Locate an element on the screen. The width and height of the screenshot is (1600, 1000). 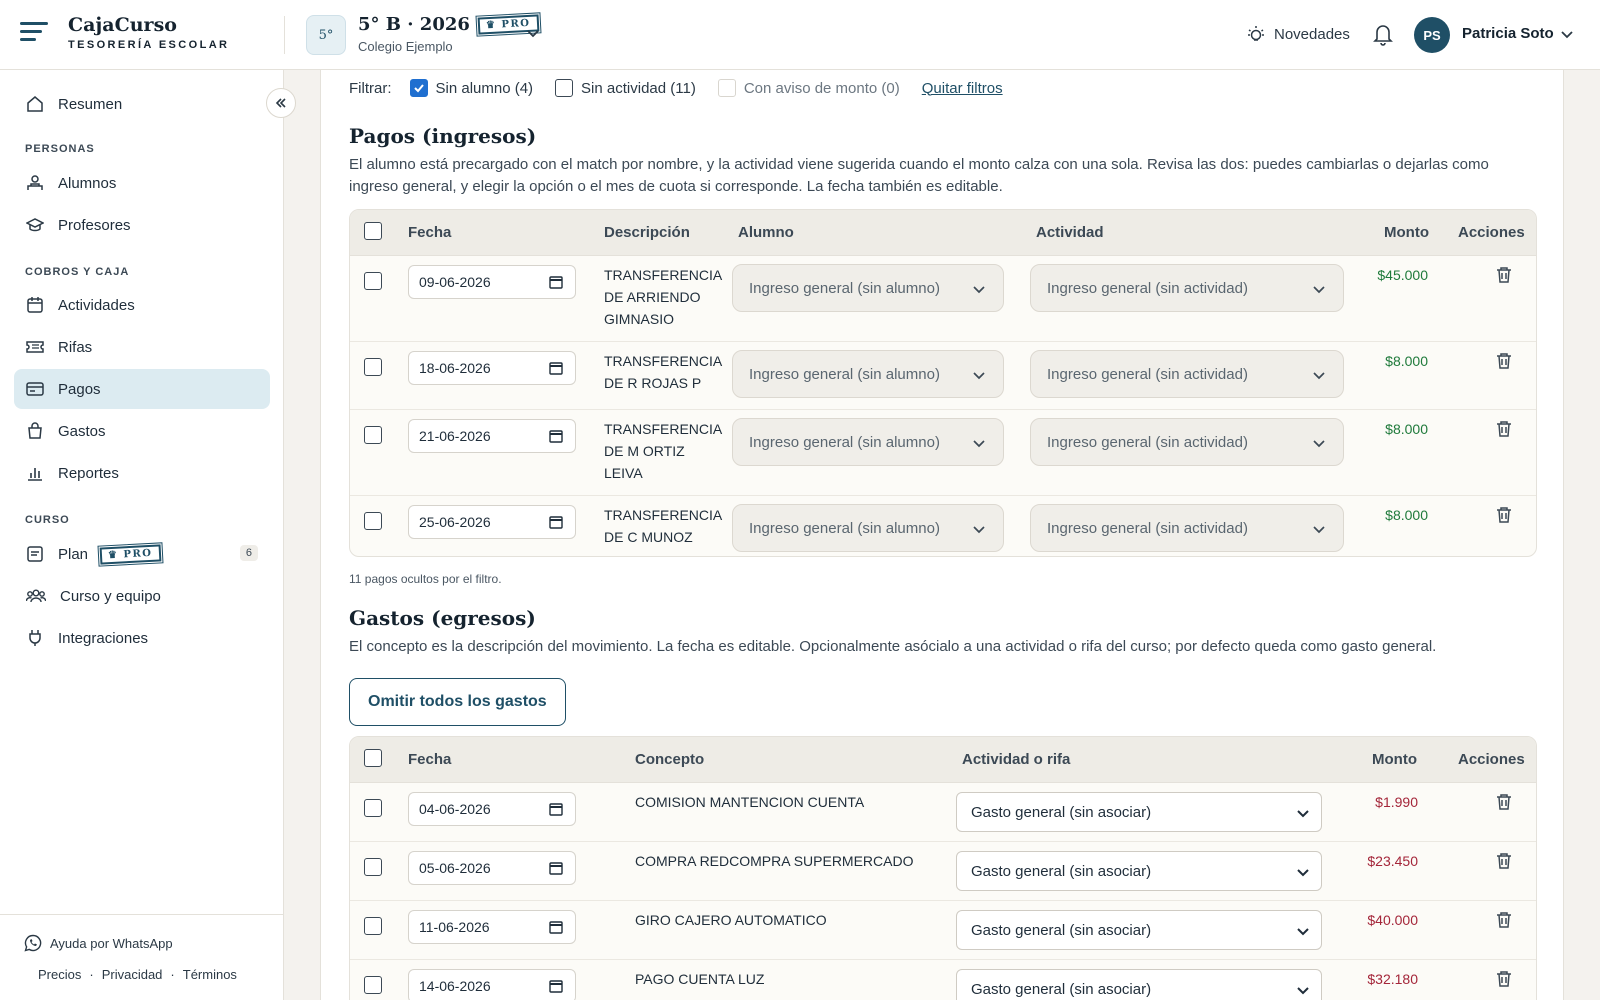
sidebar-item-label: Pagos is located at coordinates (79, 389).